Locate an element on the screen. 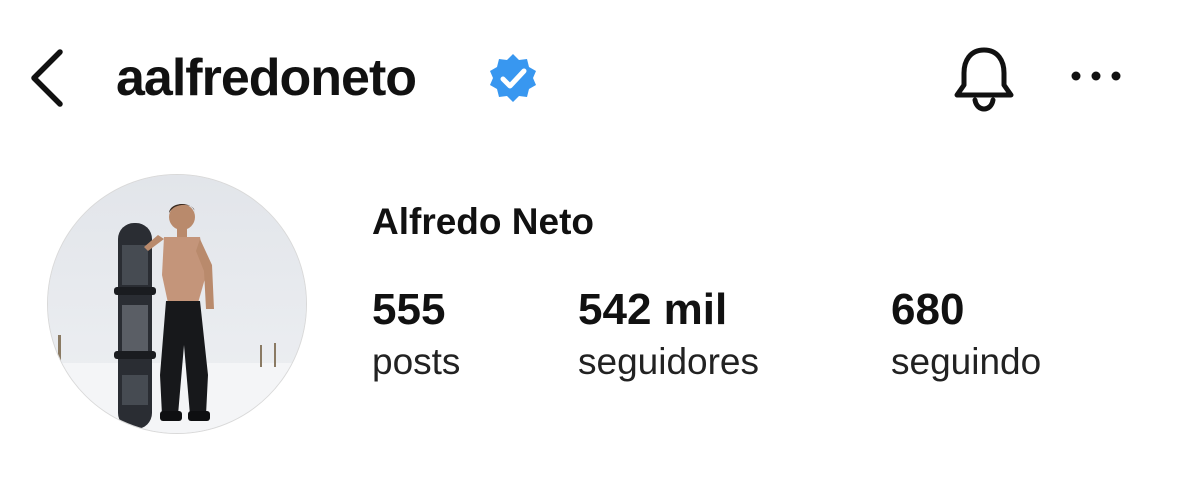 The width and height of the screenshot is (1179, 479). profile-username: aalfredoneto is located at coordinates (266, 78).